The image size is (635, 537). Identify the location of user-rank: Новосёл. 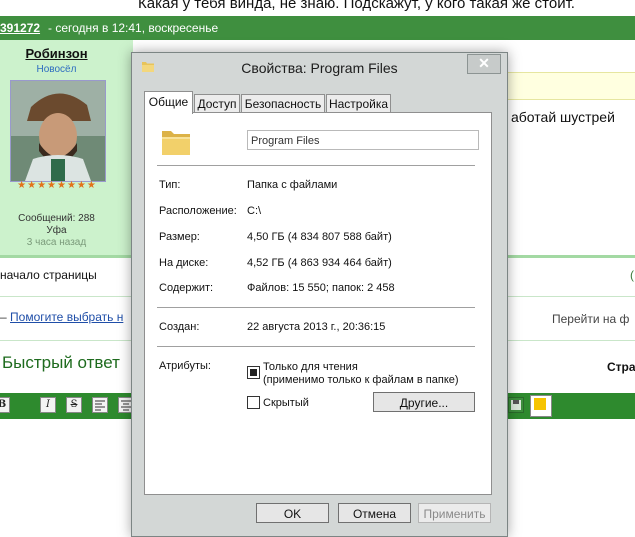
(56, 69).